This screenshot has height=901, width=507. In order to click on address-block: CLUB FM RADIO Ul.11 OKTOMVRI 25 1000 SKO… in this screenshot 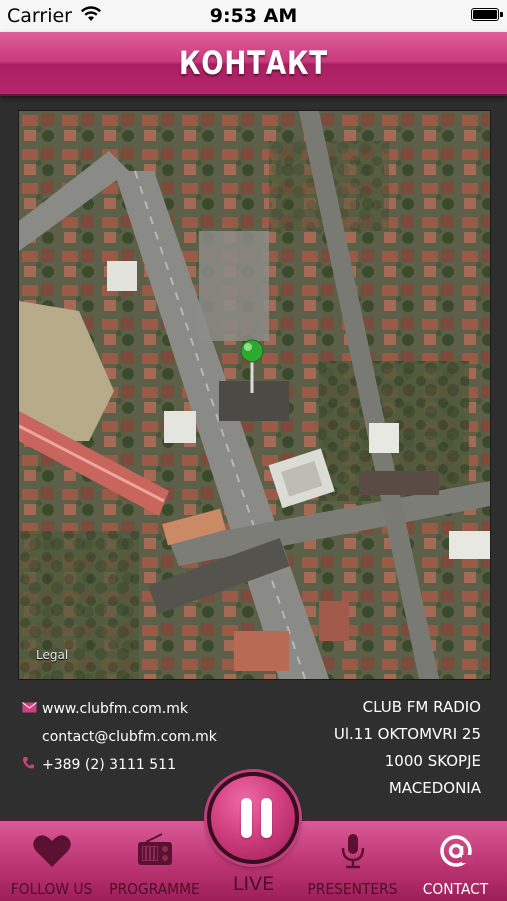, I will do `click(407, 748)`.